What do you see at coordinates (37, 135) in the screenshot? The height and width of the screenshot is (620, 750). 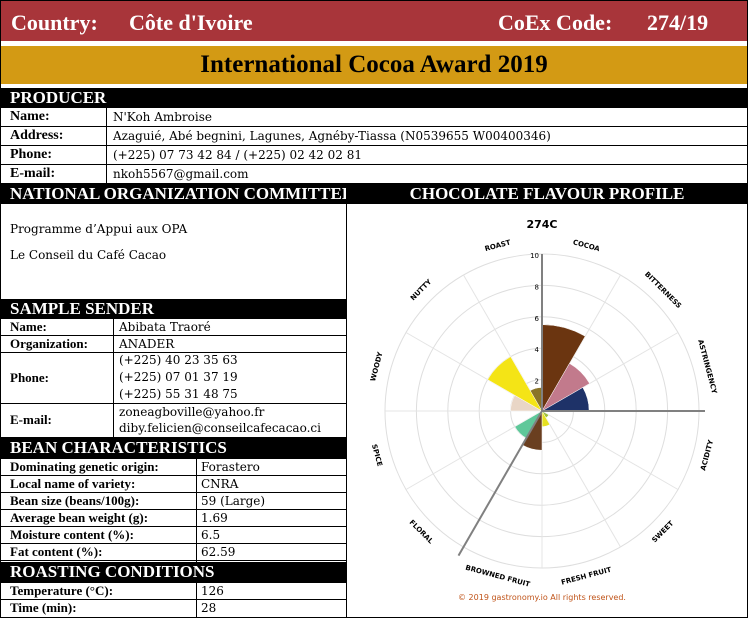 I see `producer-address-label: Address:` at bounding box center [37, 135].